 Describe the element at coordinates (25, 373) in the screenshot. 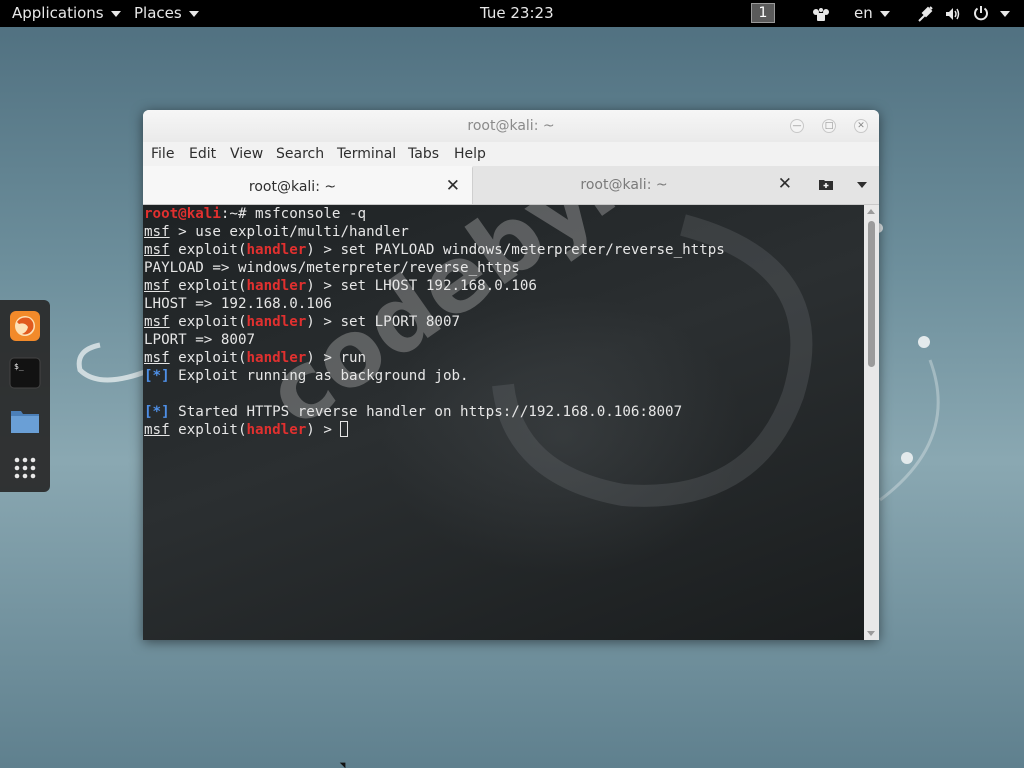

I see `terminal-icon: $_` at that location.